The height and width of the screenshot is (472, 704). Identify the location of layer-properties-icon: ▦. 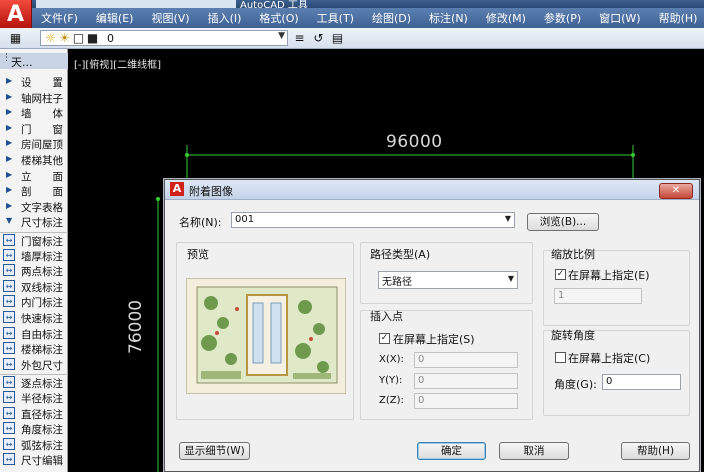
(15, 38).